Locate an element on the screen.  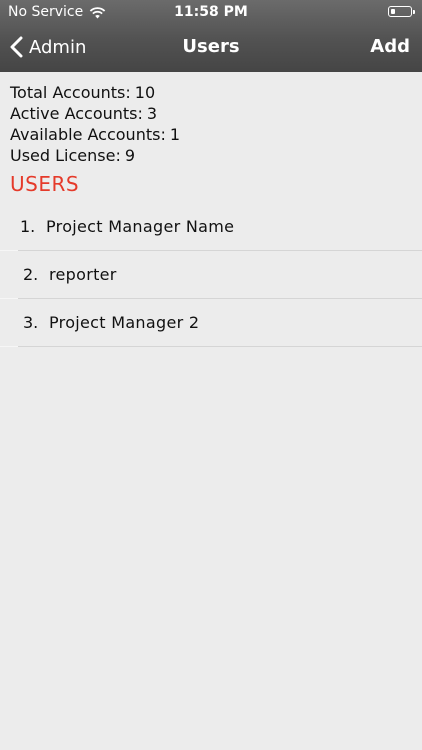
stat-total-accounts: Total Accounts: 10 is located at coordinates (95, 92).